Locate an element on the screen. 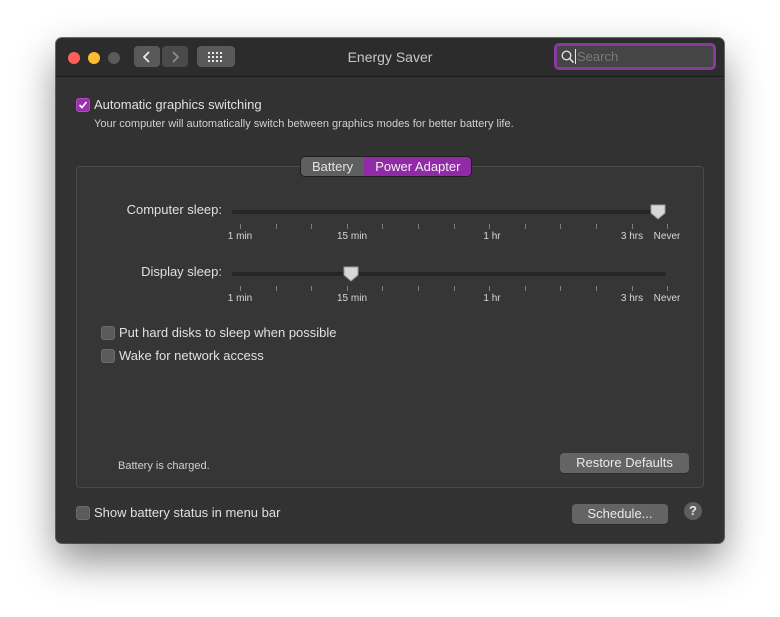 The width and height of the screenshot is (780, 617). display-sleep-tick-15min: 15 min is located at coordinates (352, 298).